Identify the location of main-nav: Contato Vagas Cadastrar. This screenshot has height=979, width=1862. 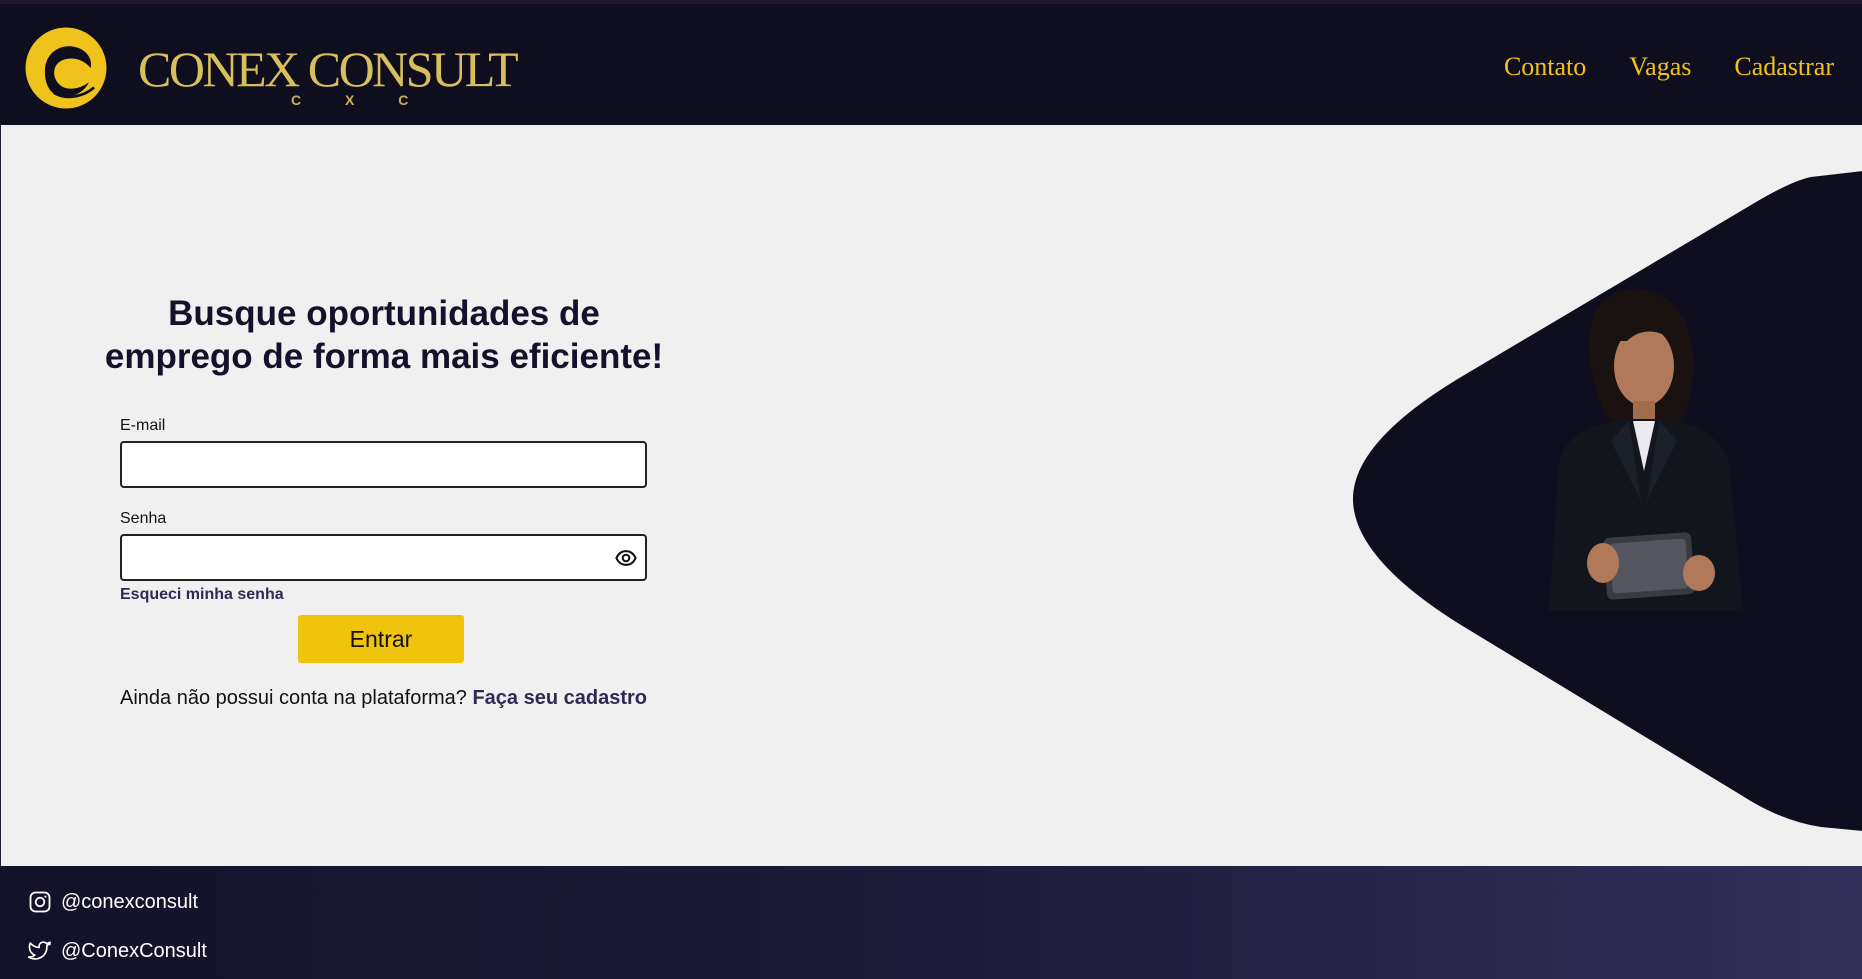
(1669, 67).